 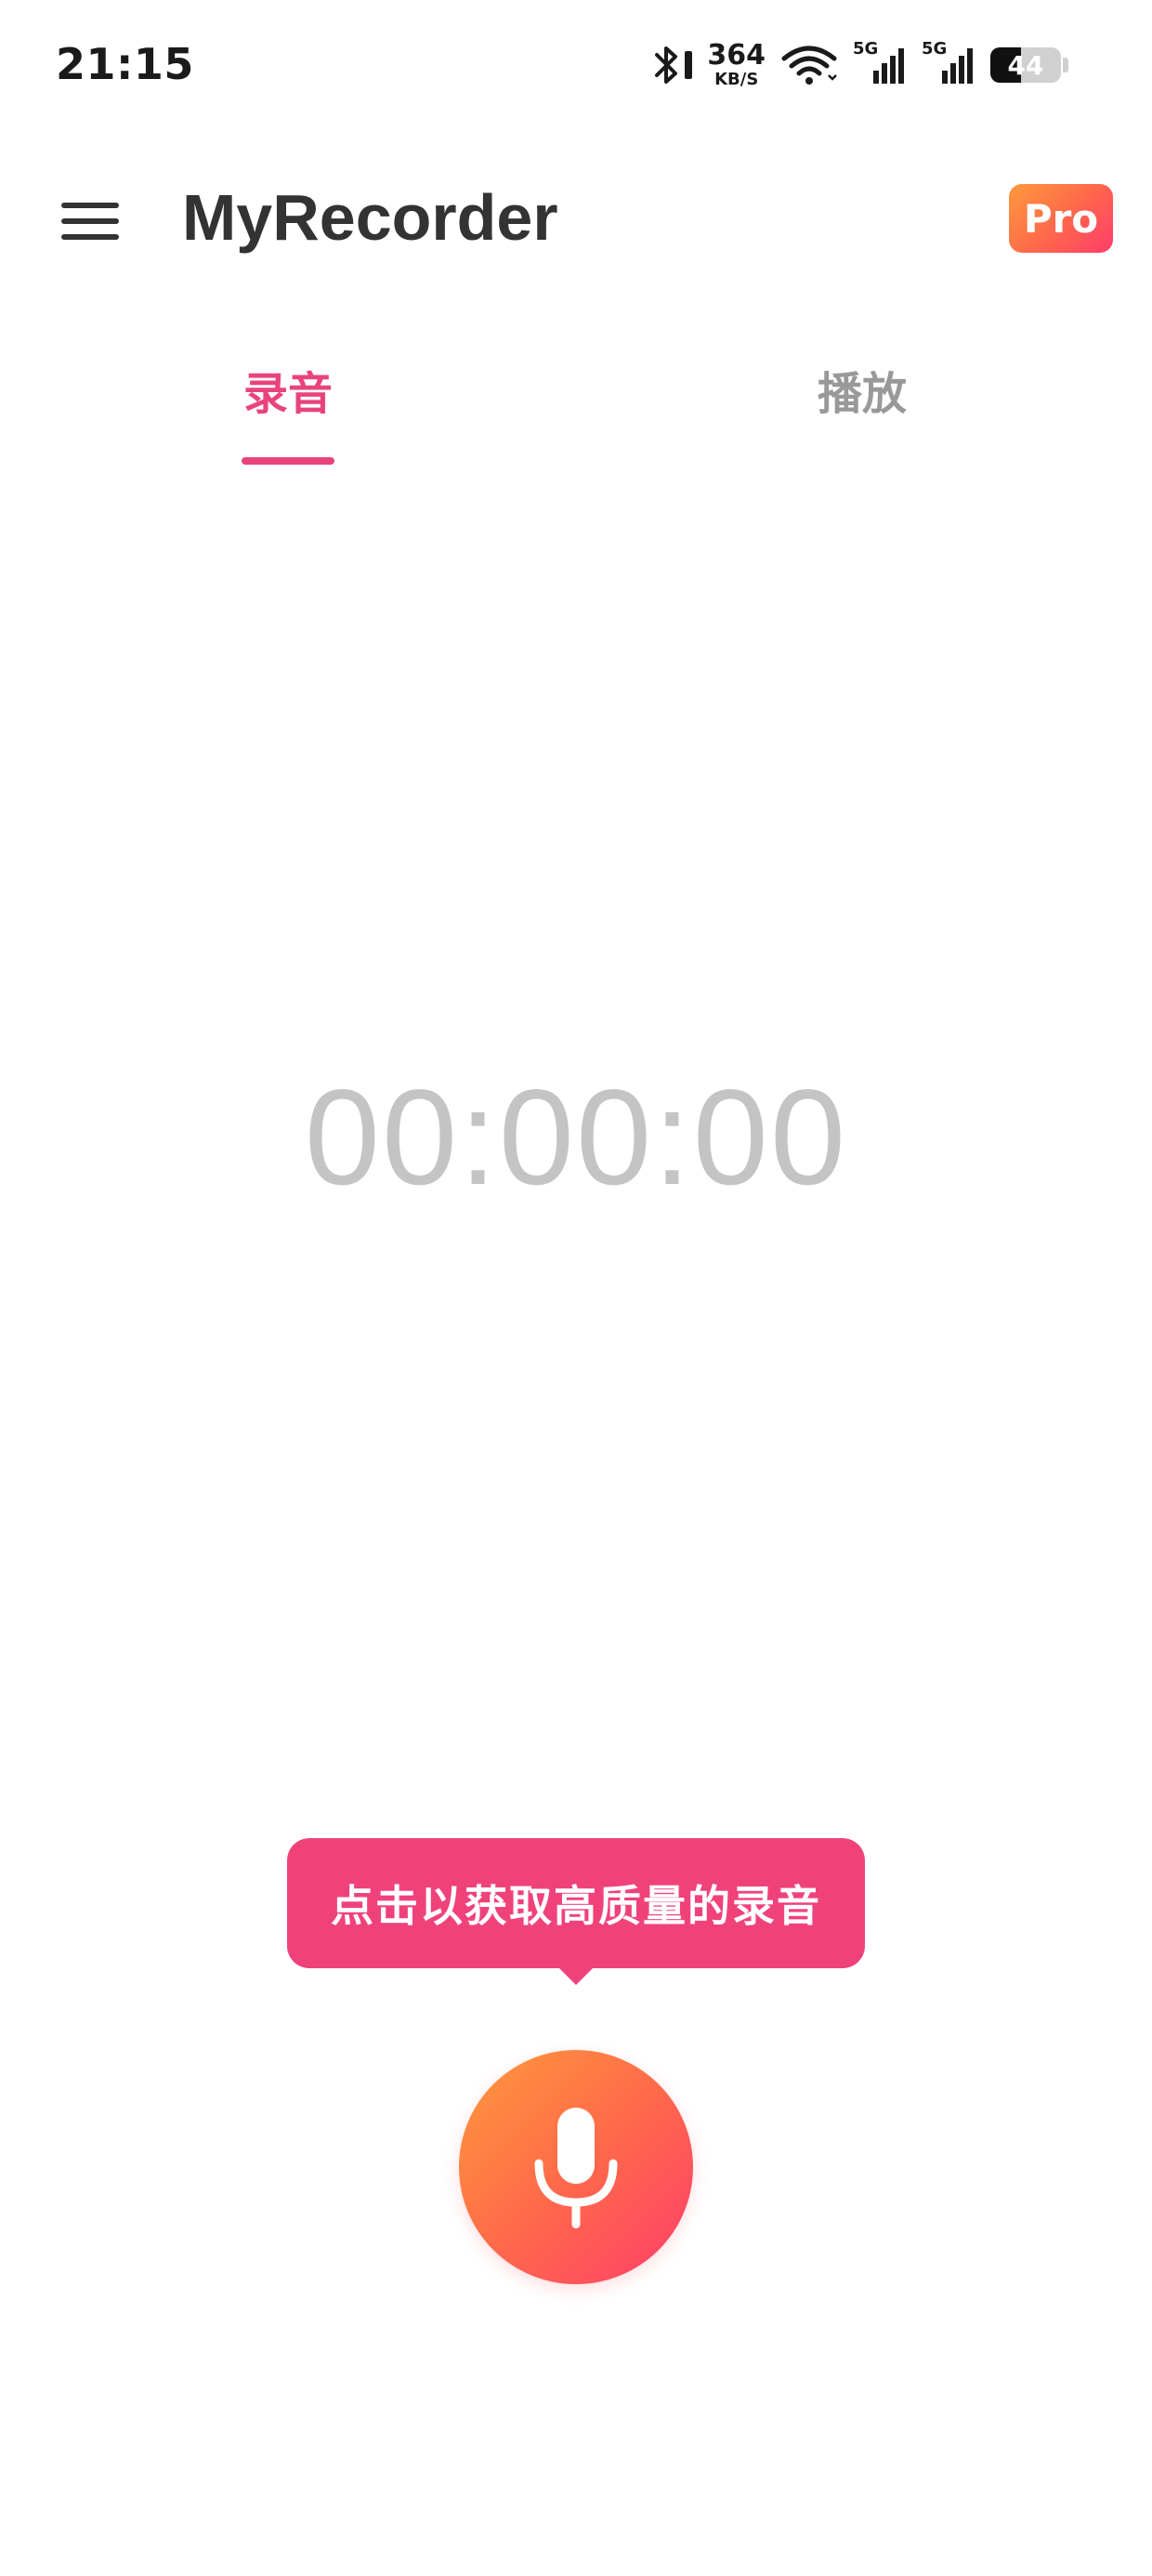 I want to click on recording-timer: 00:00:00, so click(x=576, y=1137).